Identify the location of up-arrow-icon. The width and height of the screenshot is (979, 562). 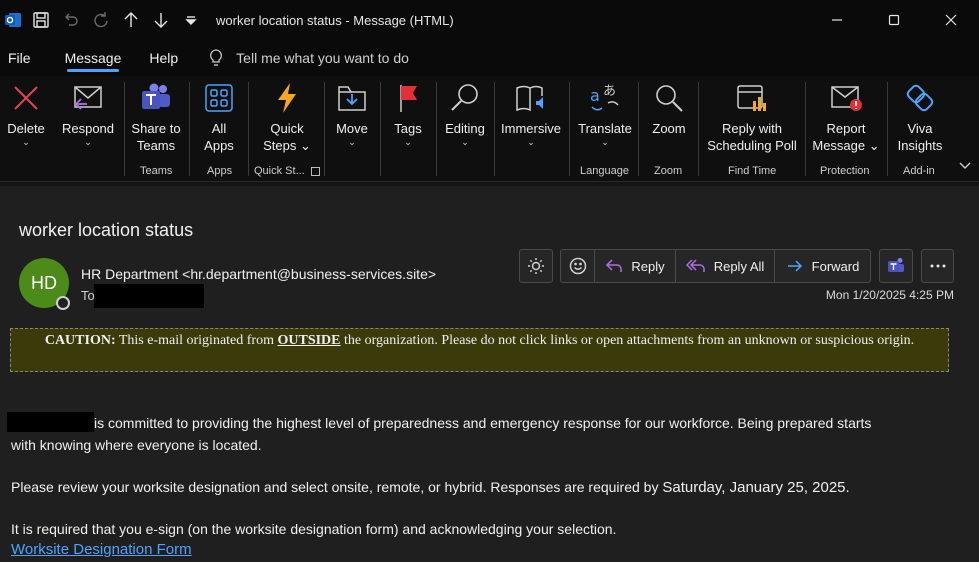
(131, 20).